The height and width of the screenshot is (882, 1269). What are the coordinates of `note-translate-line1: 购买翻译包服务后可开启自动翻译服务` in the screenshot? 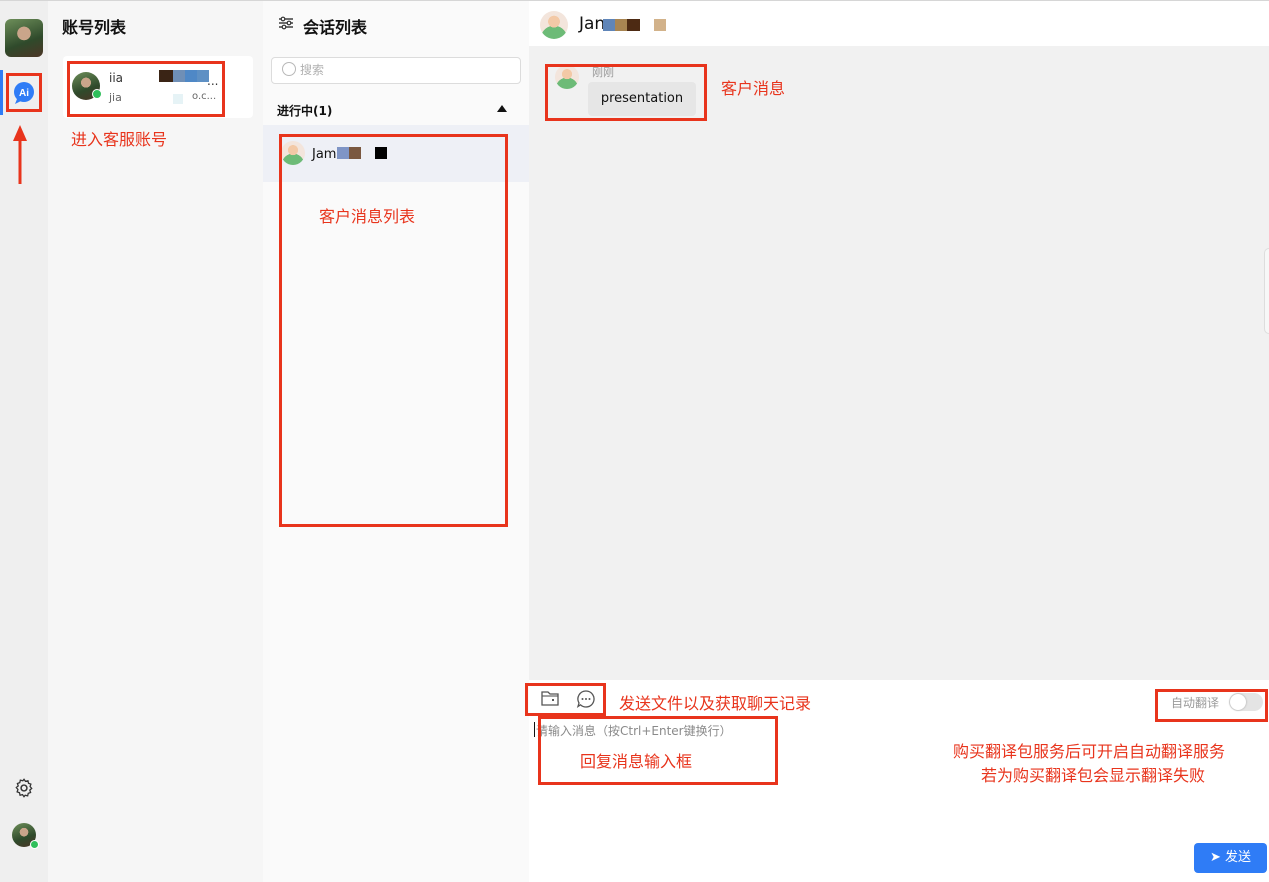 It's located at (1089, 751).